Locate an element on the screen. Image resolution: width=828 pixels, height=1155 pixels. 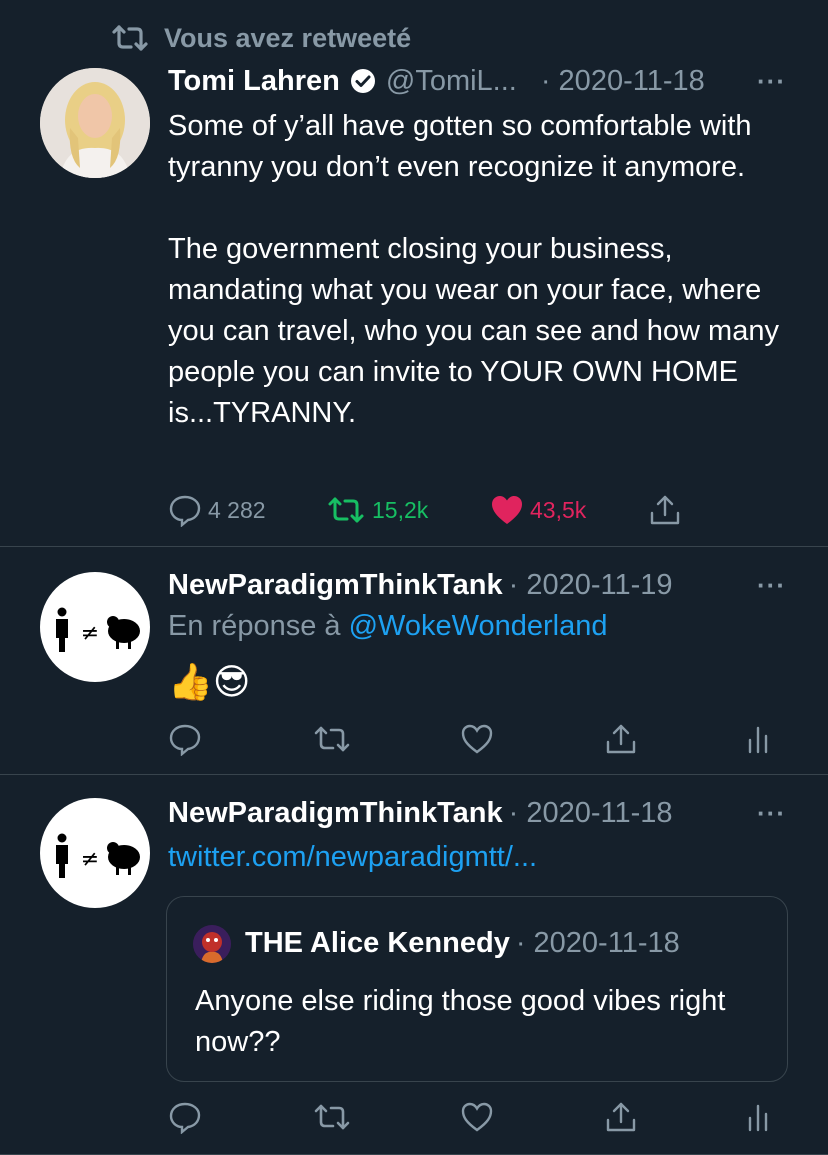
tweet-date: · 2020-11-19 is located at coordinates (591, 585).